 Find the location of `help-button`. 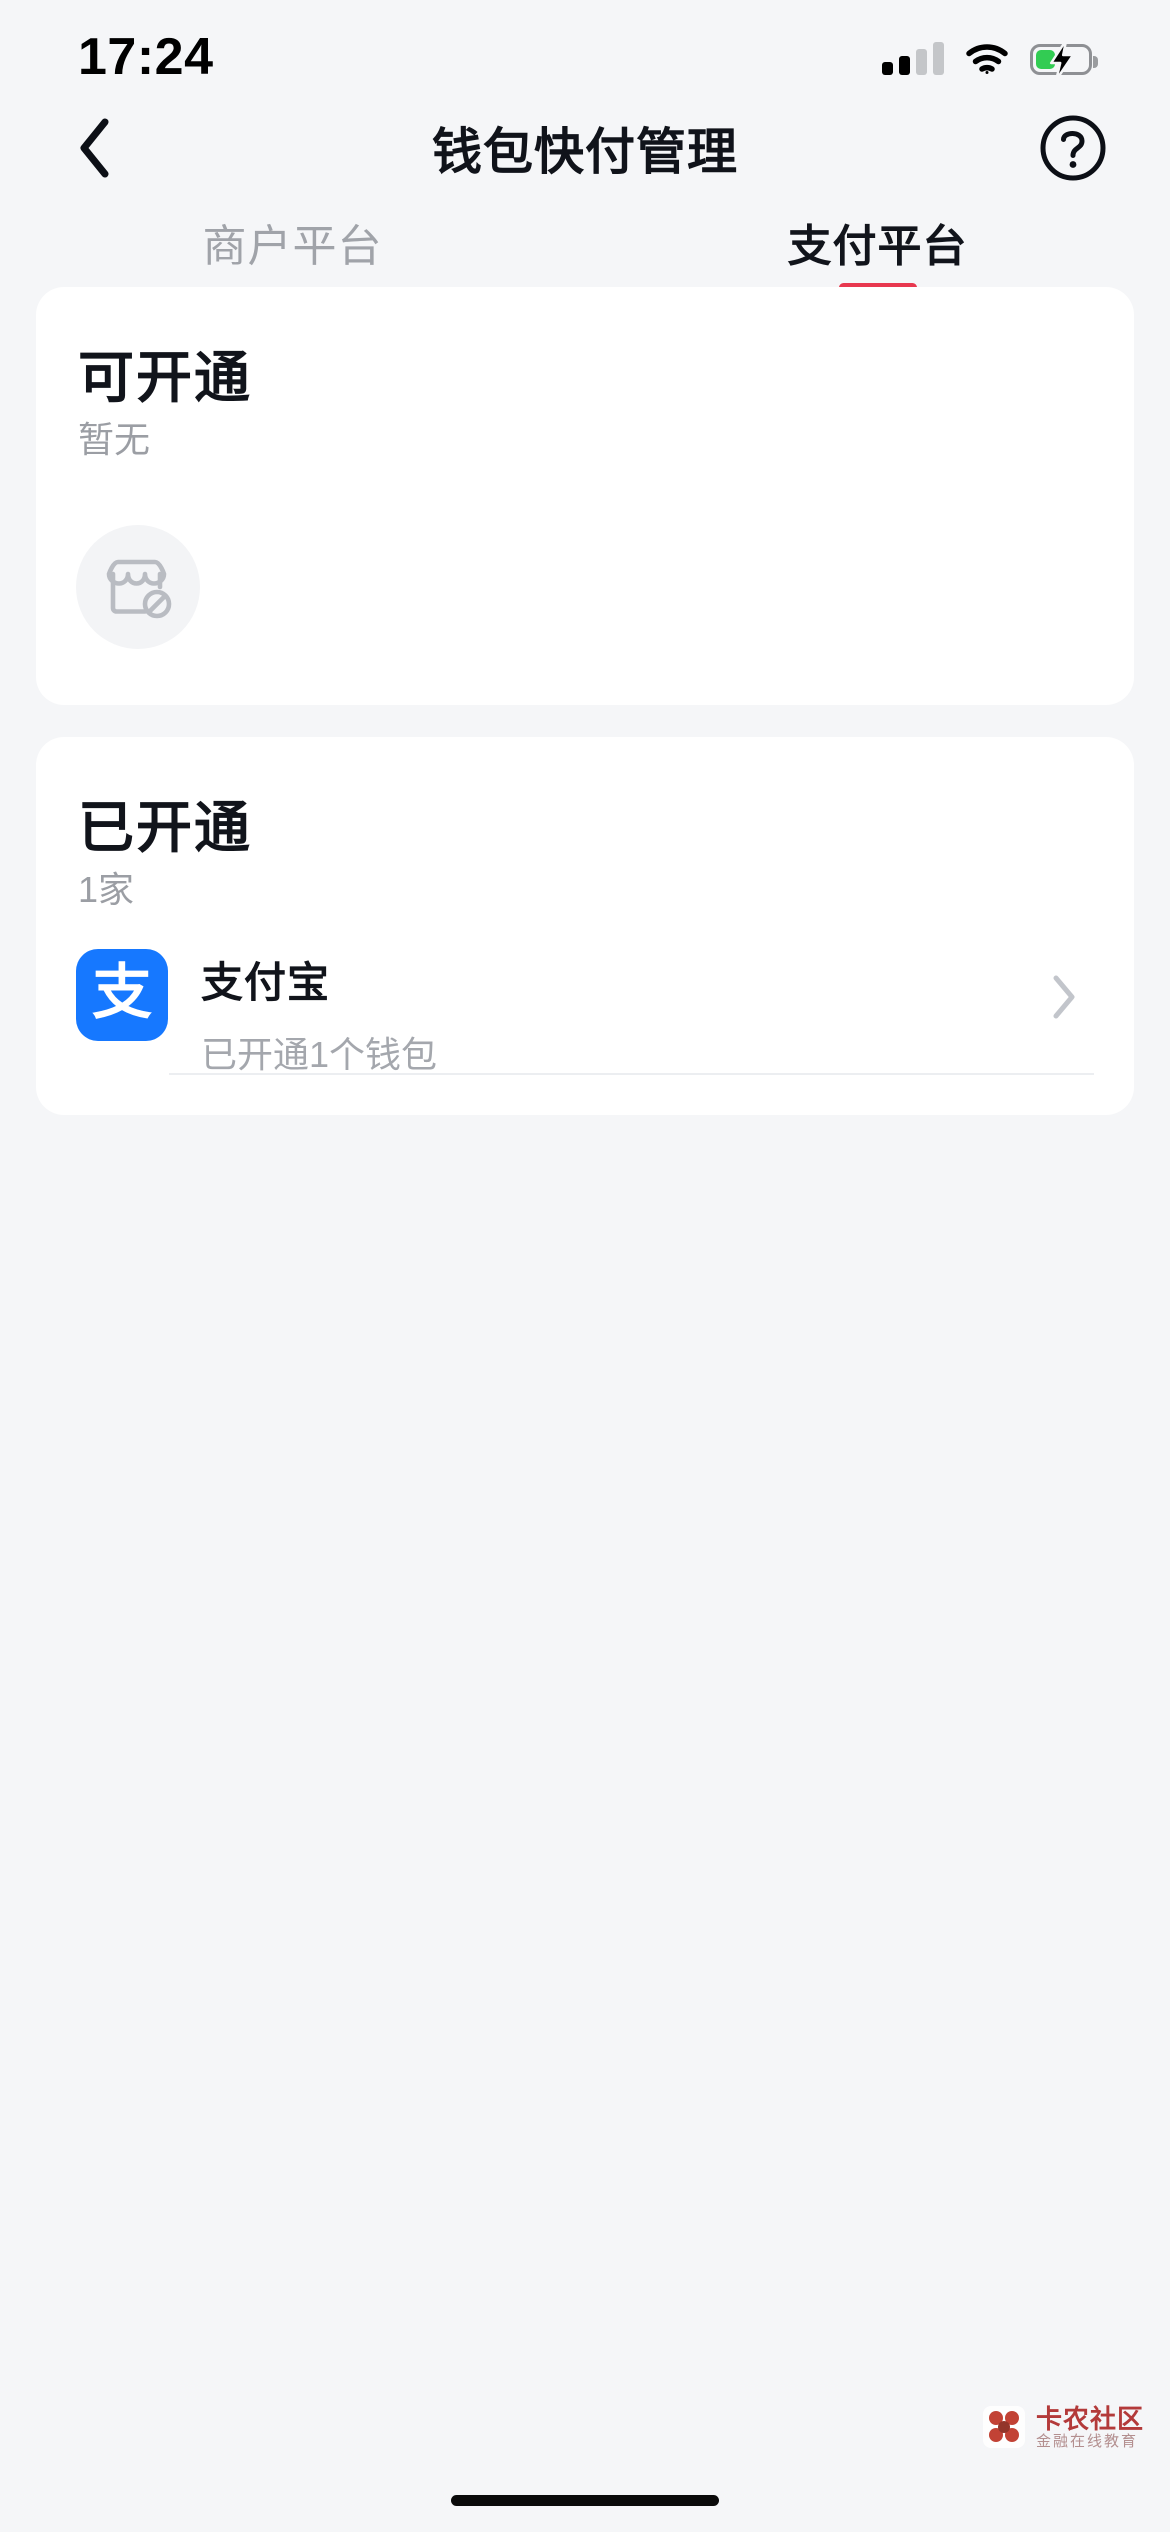

help-button is located at coordinates (1073, 147).